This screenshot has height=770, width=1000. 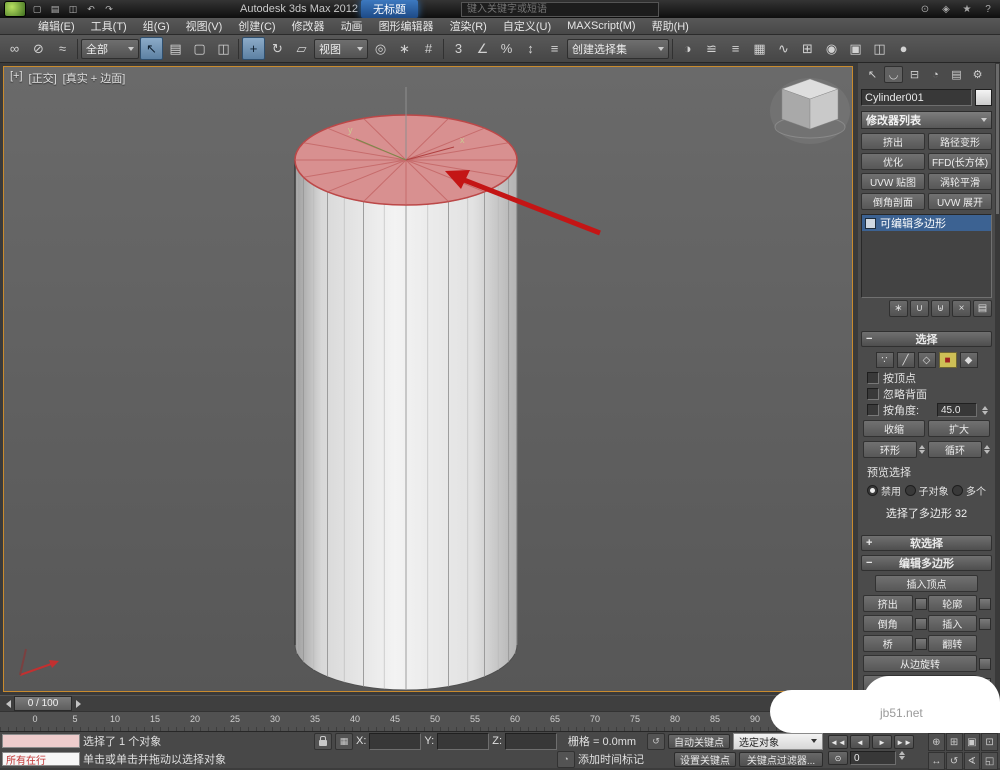 What do you see at coordinates (884, 490) in the screenshot?
I see `preview-disable-radio: 禁用` at bounding box center [884, 490].